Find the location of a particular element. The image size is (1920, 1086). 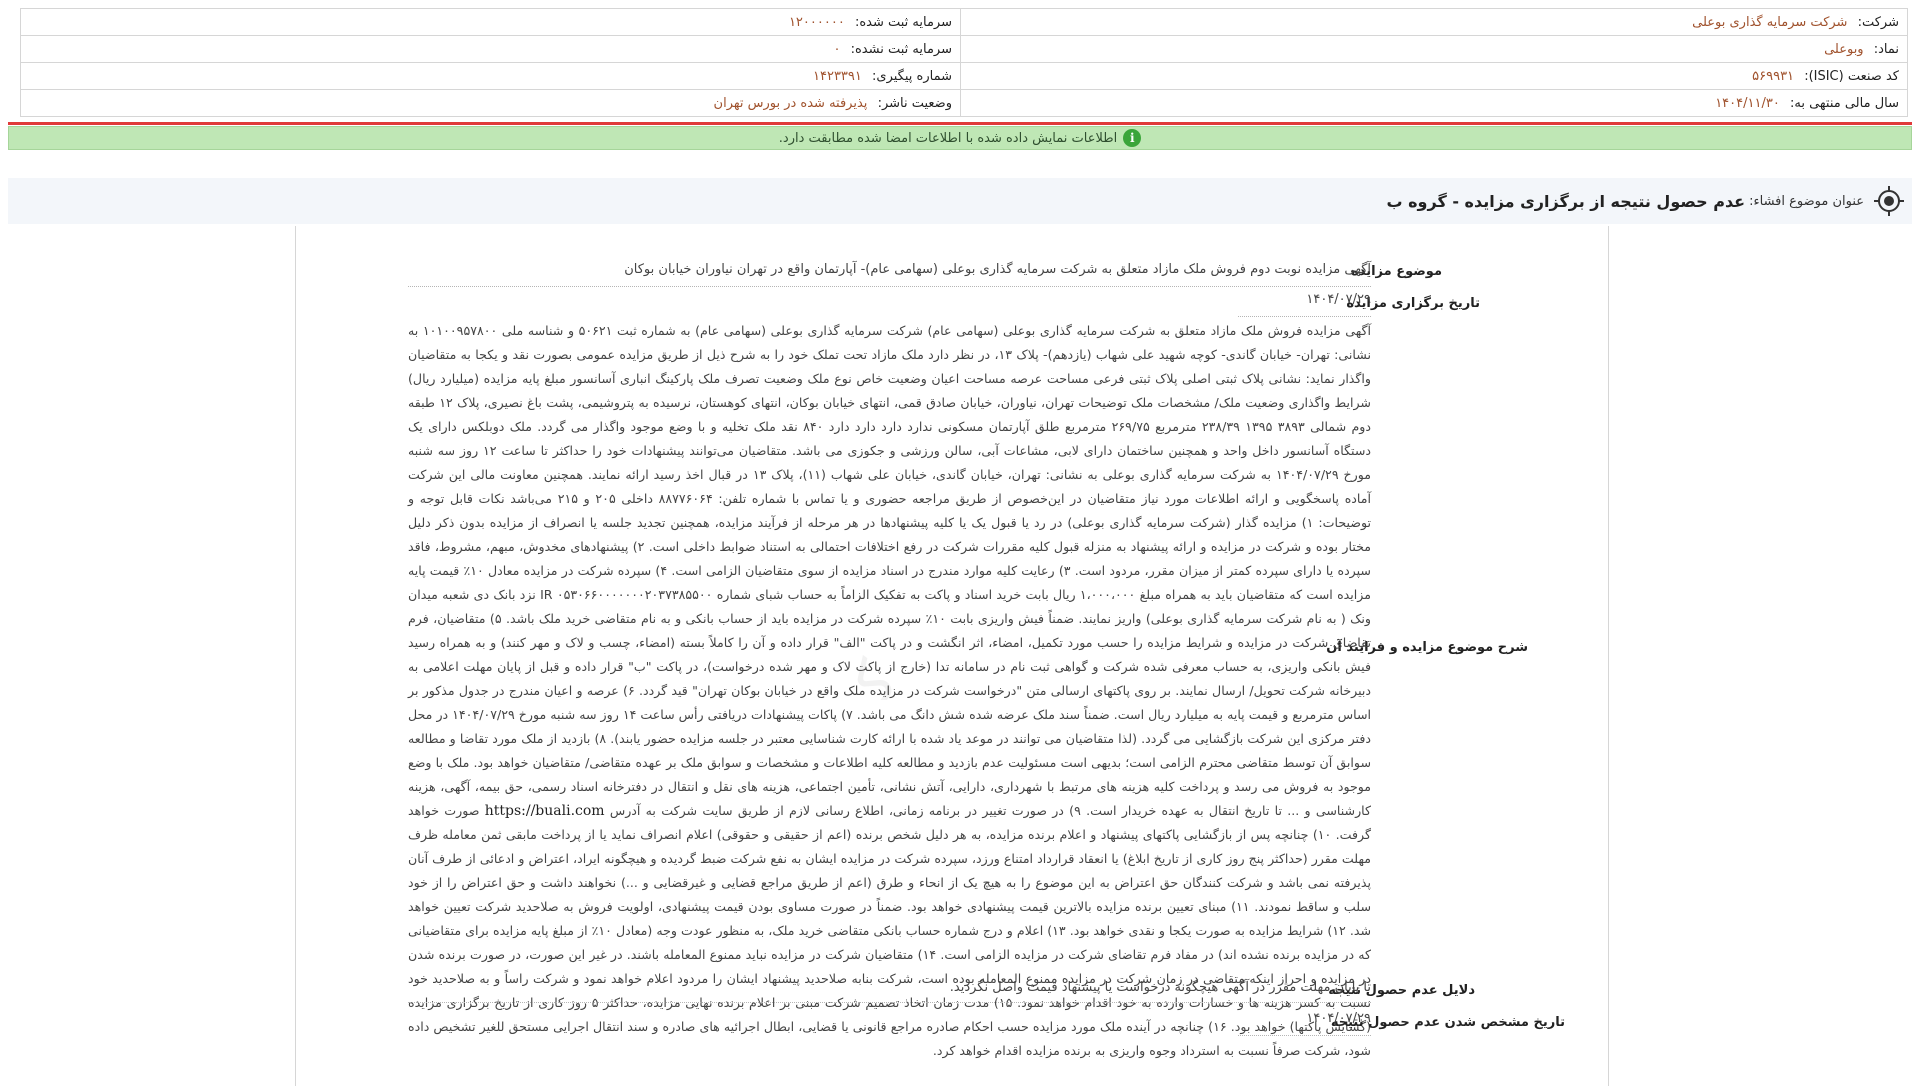

info-check-icon: i is located at coordinates (1132, 138).